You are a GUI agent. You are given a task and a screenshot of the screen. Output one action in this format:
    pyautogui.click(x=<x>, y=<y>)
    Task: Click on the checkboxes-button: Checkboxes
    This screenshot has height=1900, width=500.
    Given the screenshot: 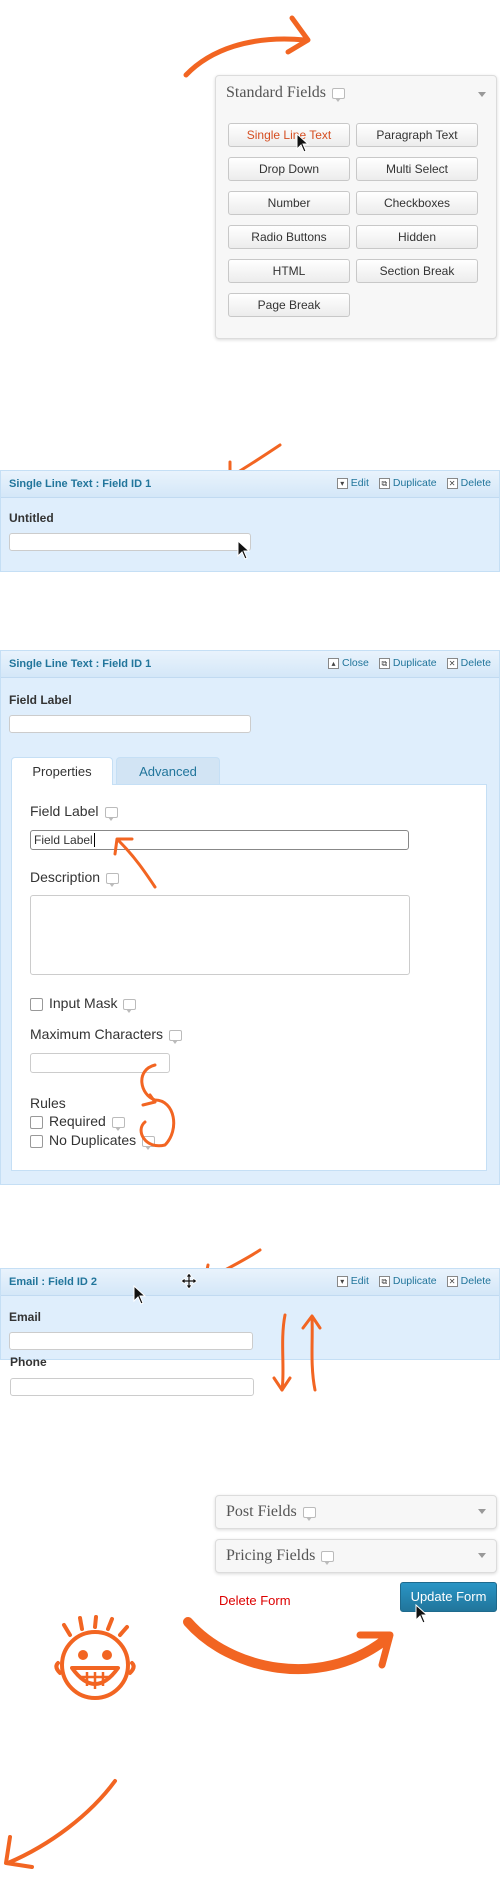 What is the action you would take?
    pyautogui.click(x=417, y=203)
    